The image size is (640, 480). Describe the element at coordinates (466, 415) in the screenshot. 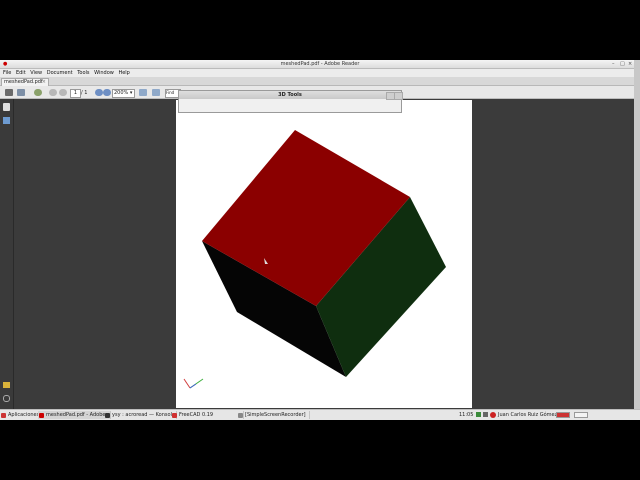

I see `clock: 11:05` at that location.